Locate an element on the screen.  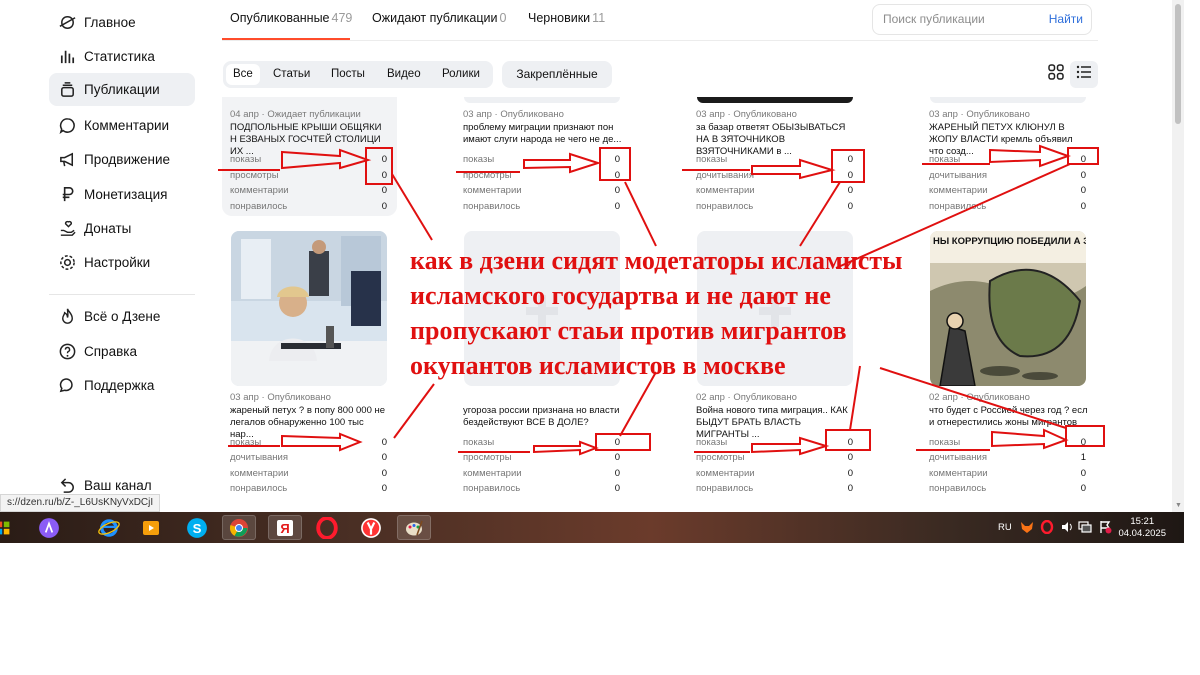
tab-count: 0 is located at coordinates (503, 18).